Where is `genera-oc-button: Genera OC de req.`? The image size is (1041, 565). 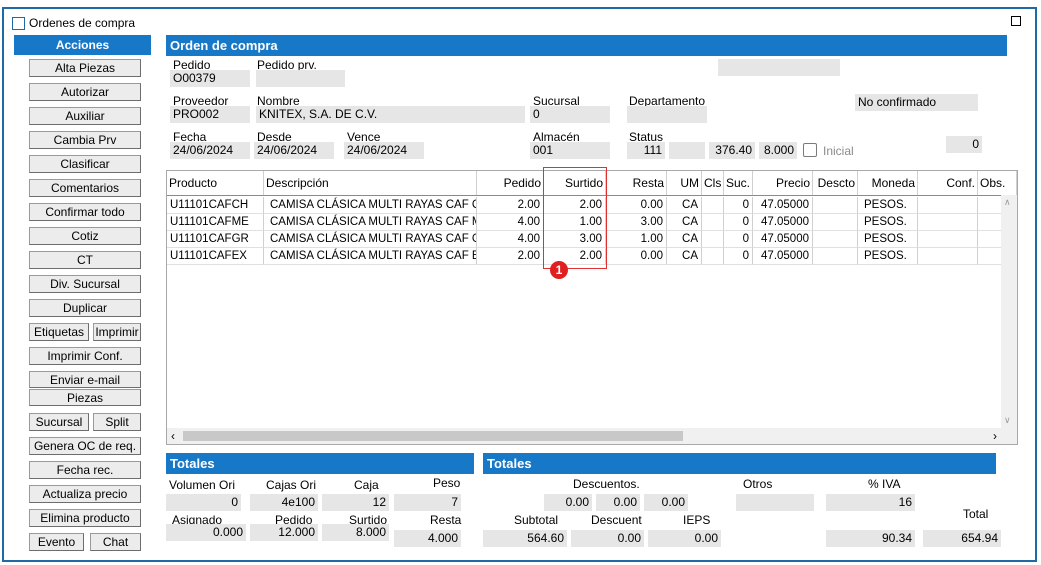
genera-oc-button: Genera OC de req. is located at coordinates (85, 446).